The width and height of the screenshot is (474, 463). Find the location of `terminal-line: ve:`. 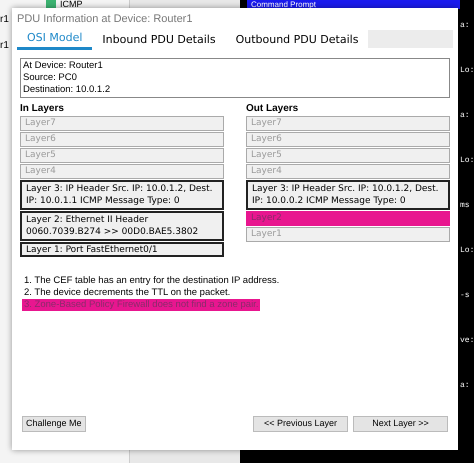

terminal-line: ve: is located at coordinates (467, 341).